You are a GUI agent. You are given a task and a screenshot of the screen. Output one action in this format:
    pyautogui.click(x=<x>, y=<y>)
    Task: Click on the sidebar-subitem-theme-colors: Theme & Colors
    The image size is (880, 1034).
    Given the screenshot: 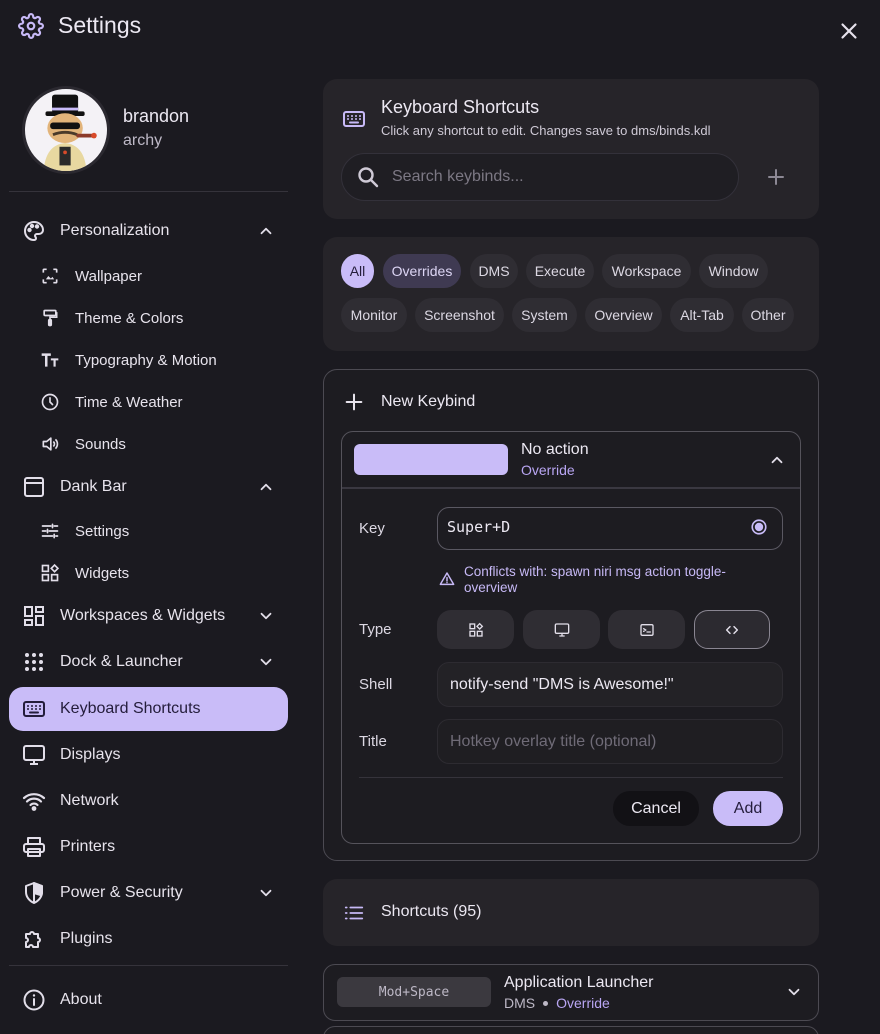 What is the action you would take?
    pyautogui.click(x=159, y=318)
    